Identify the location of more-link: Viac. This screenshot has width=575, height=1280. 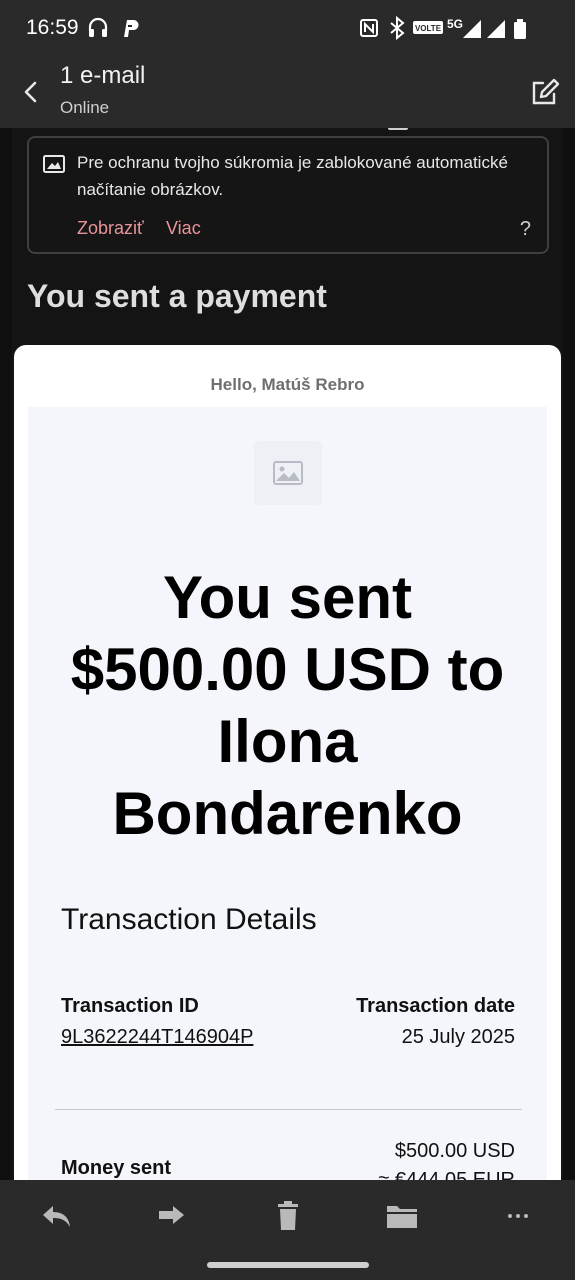
(183, 228).